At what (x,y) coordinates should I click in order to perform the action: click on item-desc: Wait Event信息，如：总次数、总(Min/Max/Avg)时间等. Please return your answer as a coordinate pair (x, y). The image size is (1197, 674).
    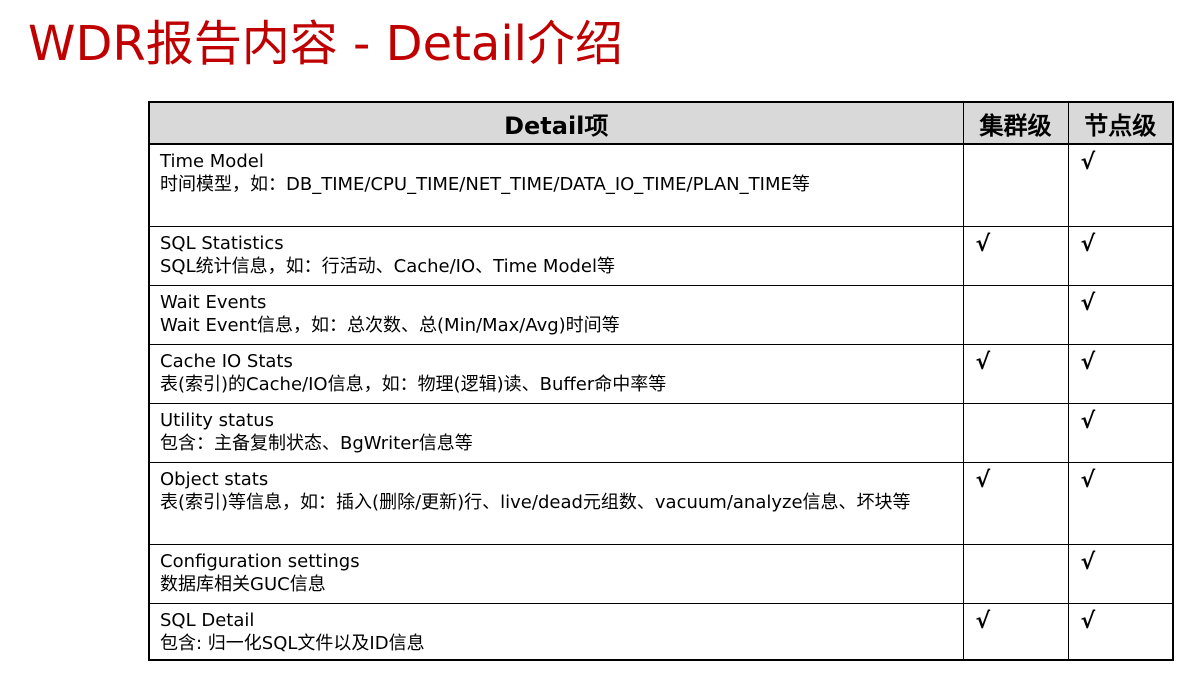
    Looking at the image, I should click on (390, 325).